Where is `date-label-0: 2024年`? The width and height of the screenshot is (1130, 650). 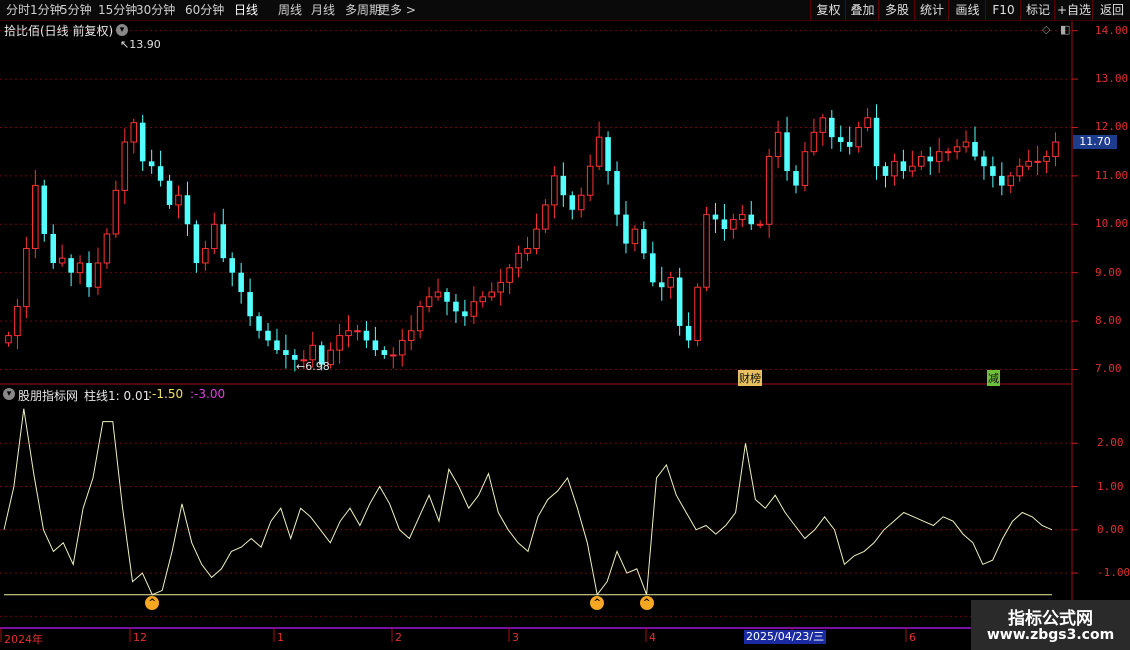
date-label-0: 2024年 is located at coordinates (23, 639).